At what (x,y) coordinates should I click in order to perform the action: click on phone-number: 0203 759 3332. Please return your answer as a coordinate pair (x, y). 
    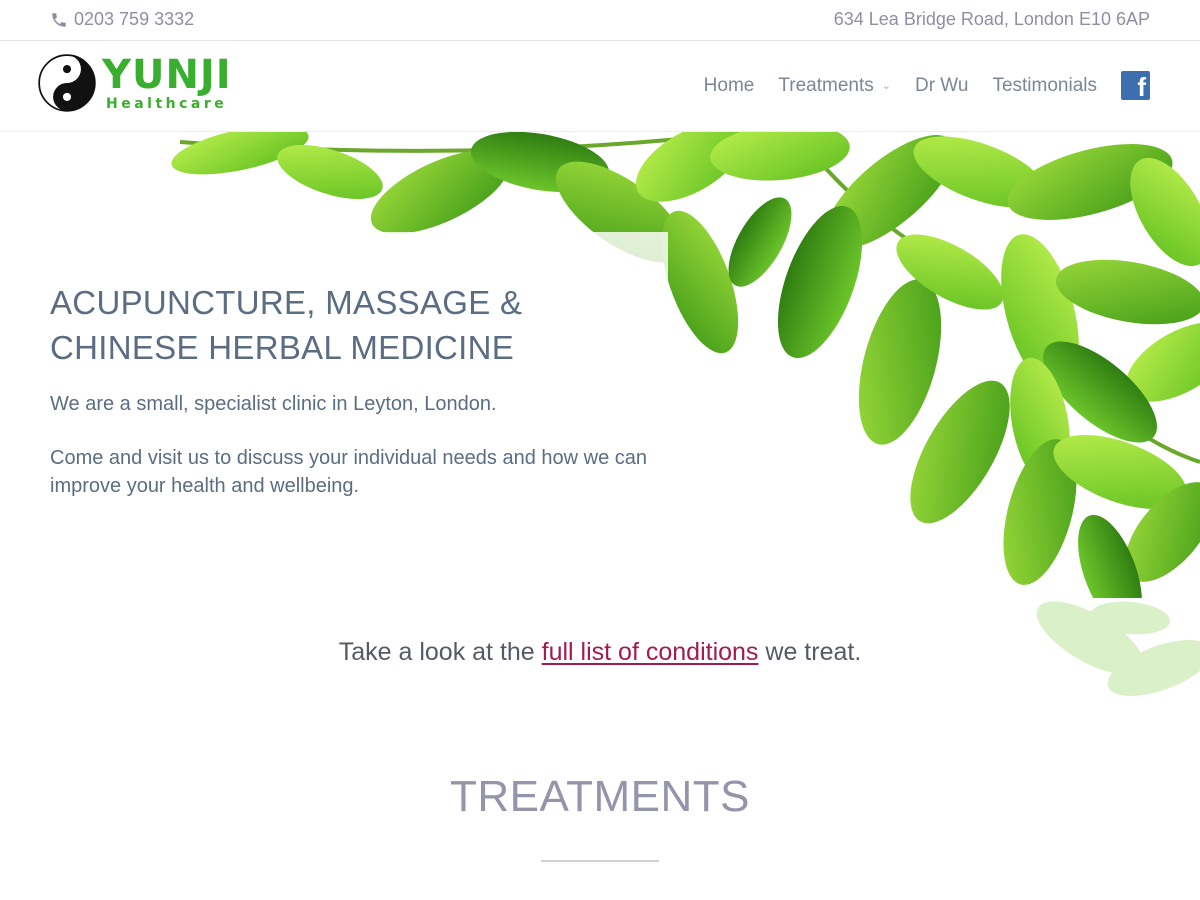
    Looking at the image, I should click on (134, 19).